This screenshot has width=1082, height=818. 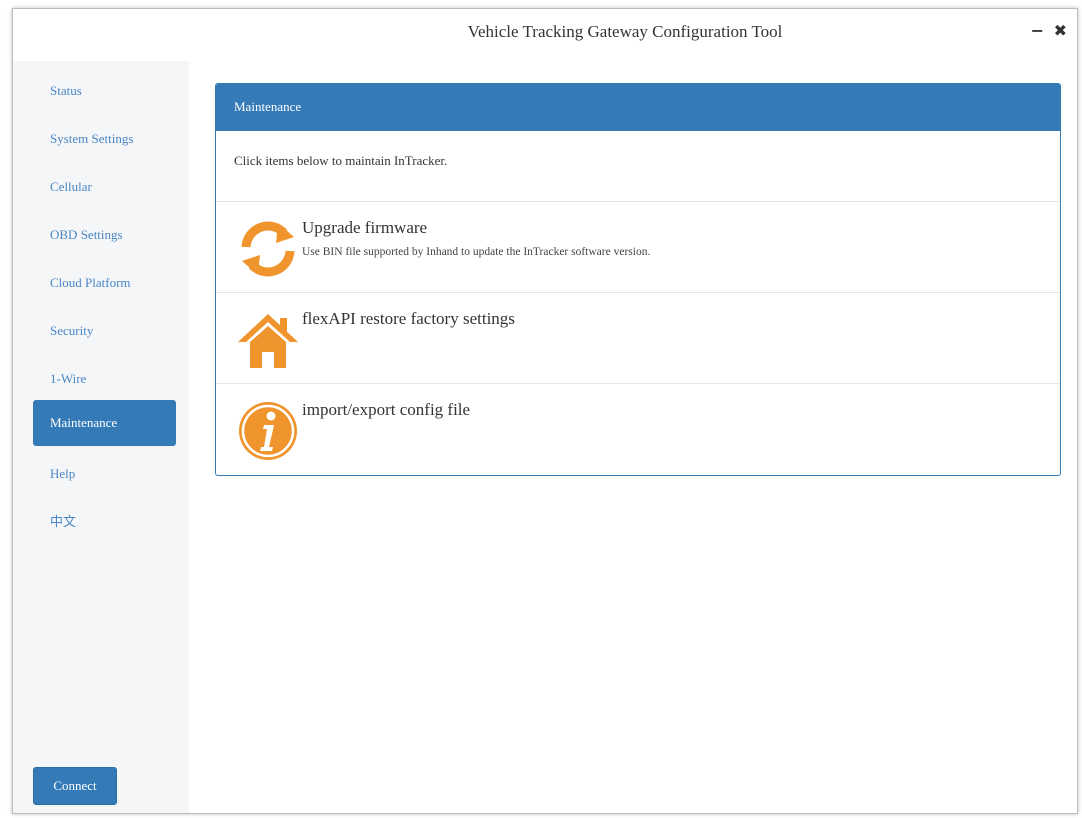 I want to click on refresh-icon, so click(x=268, y=249).